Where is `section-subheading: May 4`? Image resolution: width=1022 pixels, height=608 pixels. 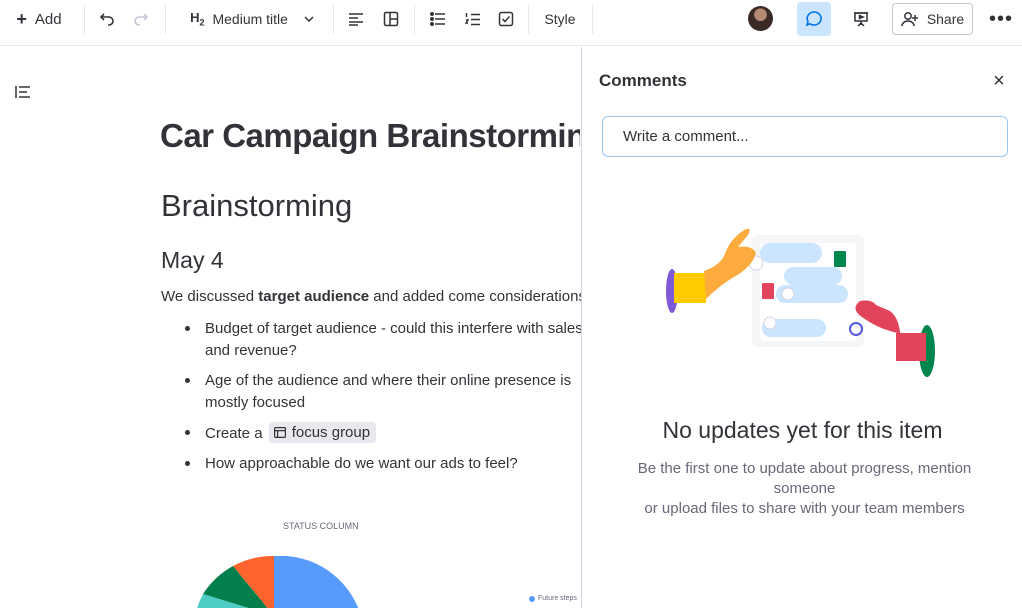 section-subheading: May 4 is located at coordinates (192, 260).